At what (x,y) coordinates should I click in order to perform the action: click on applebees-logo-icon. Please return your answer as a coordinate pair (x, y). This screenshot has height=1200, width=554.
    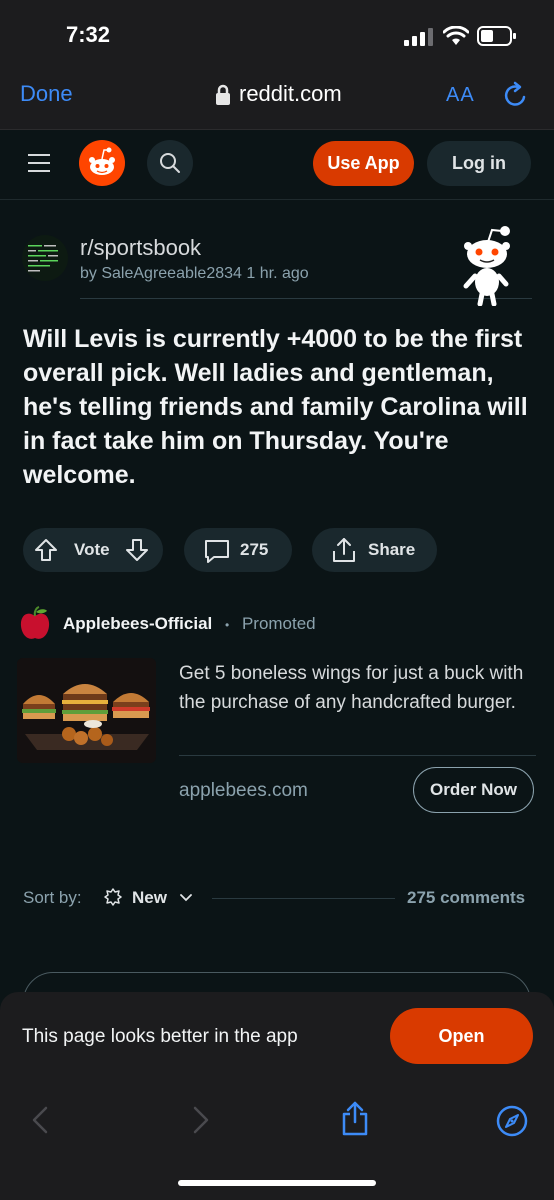
    Looking at the image, I should click on (35, 624).